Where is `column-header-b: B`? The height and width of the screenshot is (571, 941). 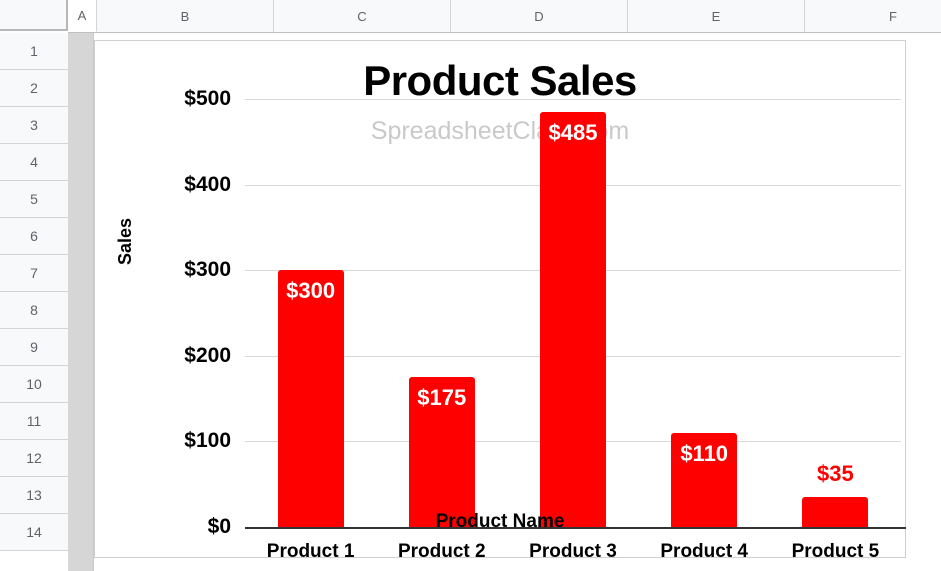 column-header-b: B is located at coordinates (185, 16).